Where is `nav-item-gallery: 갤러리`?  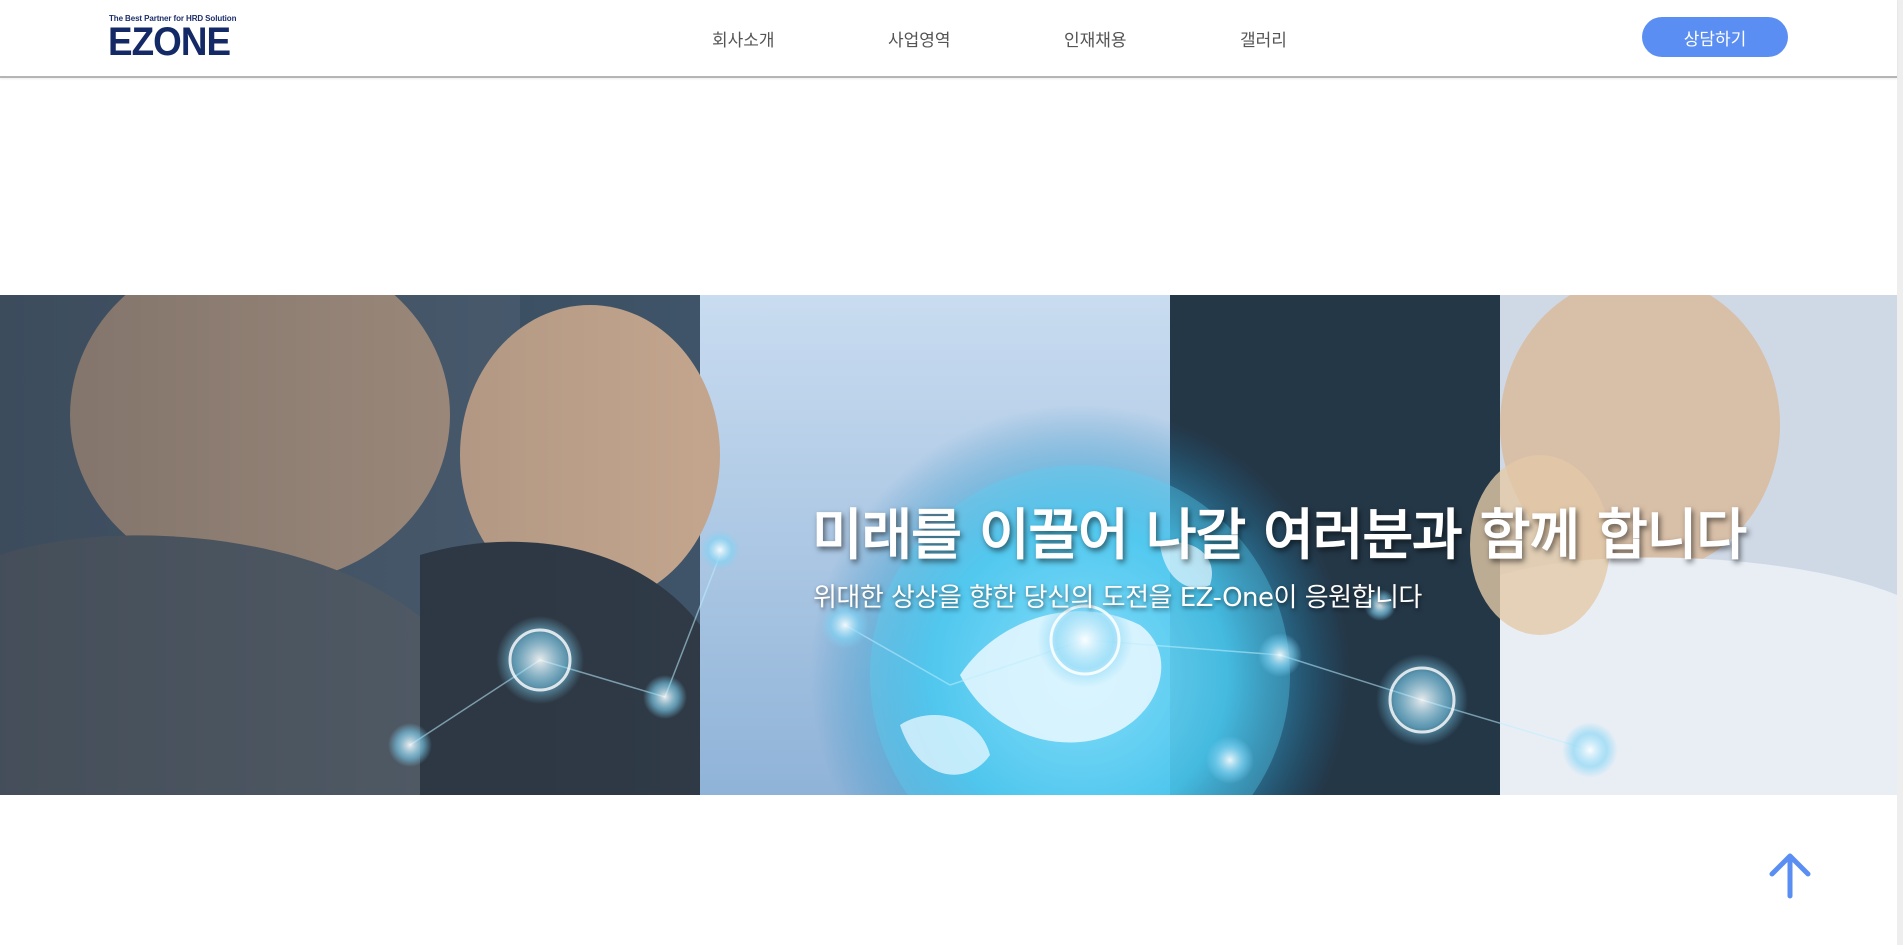 nav-item-gallery: 갤러리 is located at coordinates (1263, 38).